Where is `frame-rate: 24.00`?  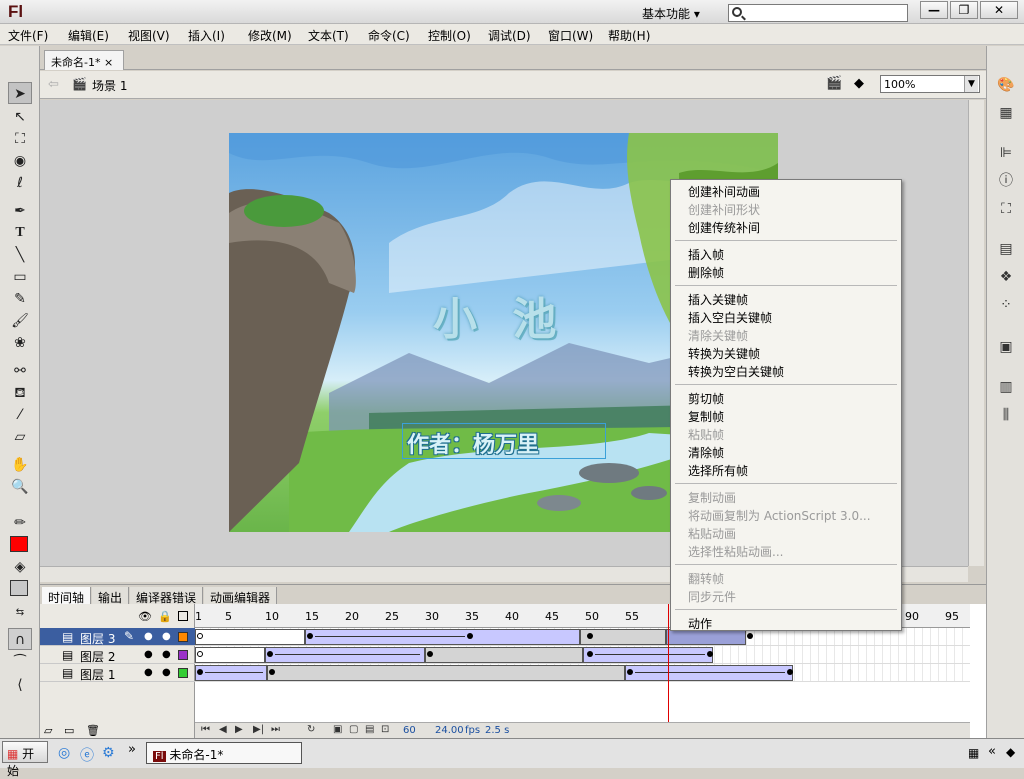
frame-rate: 24.00 is located at coordinates (449, 730).